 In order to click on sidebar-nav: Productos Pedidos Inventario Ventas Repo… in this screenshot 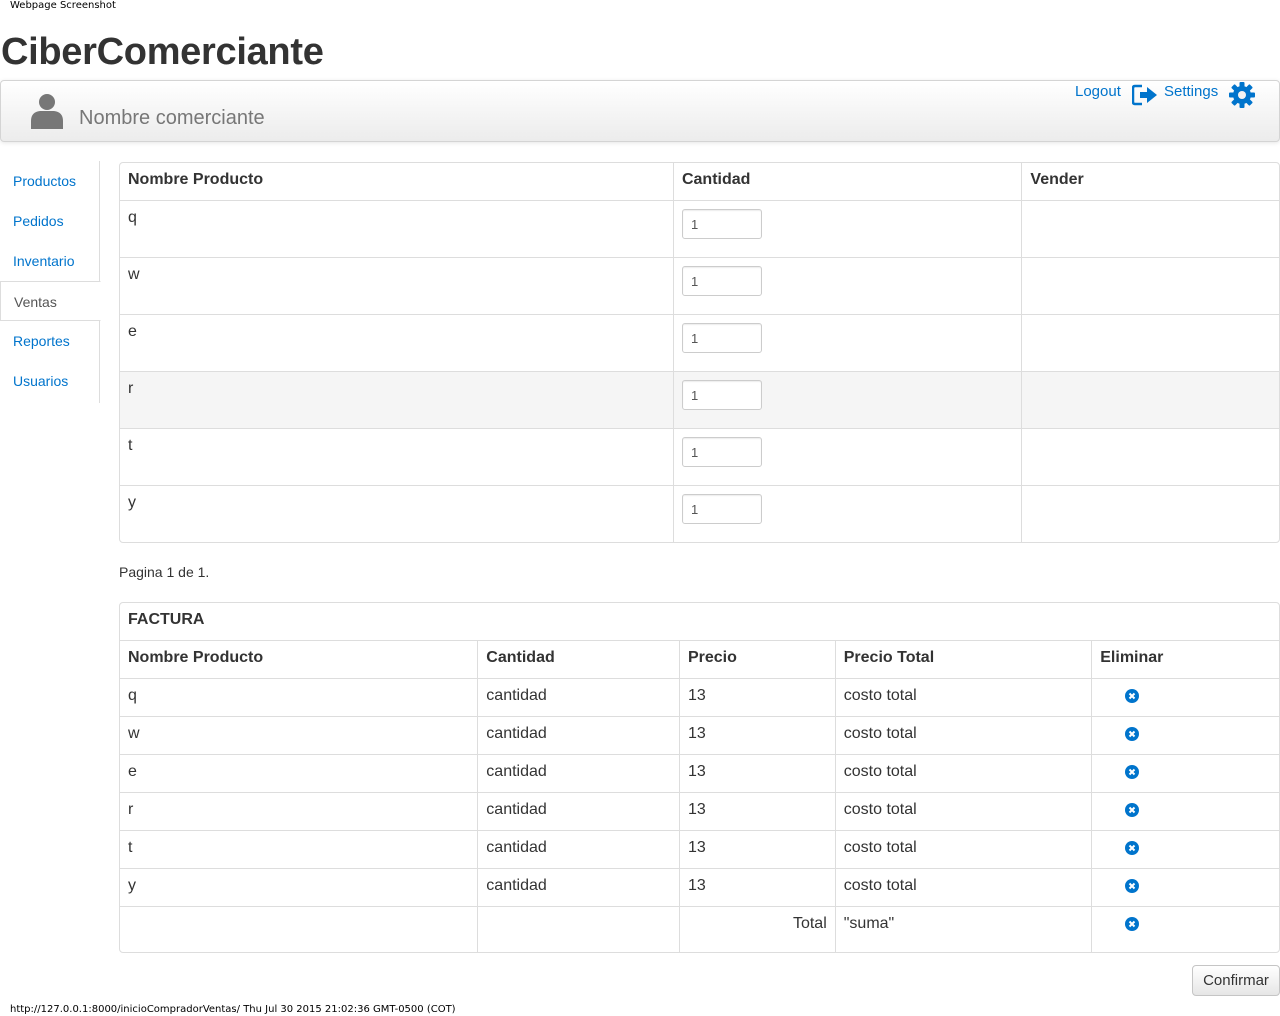, I will do `click(50, 282)`.